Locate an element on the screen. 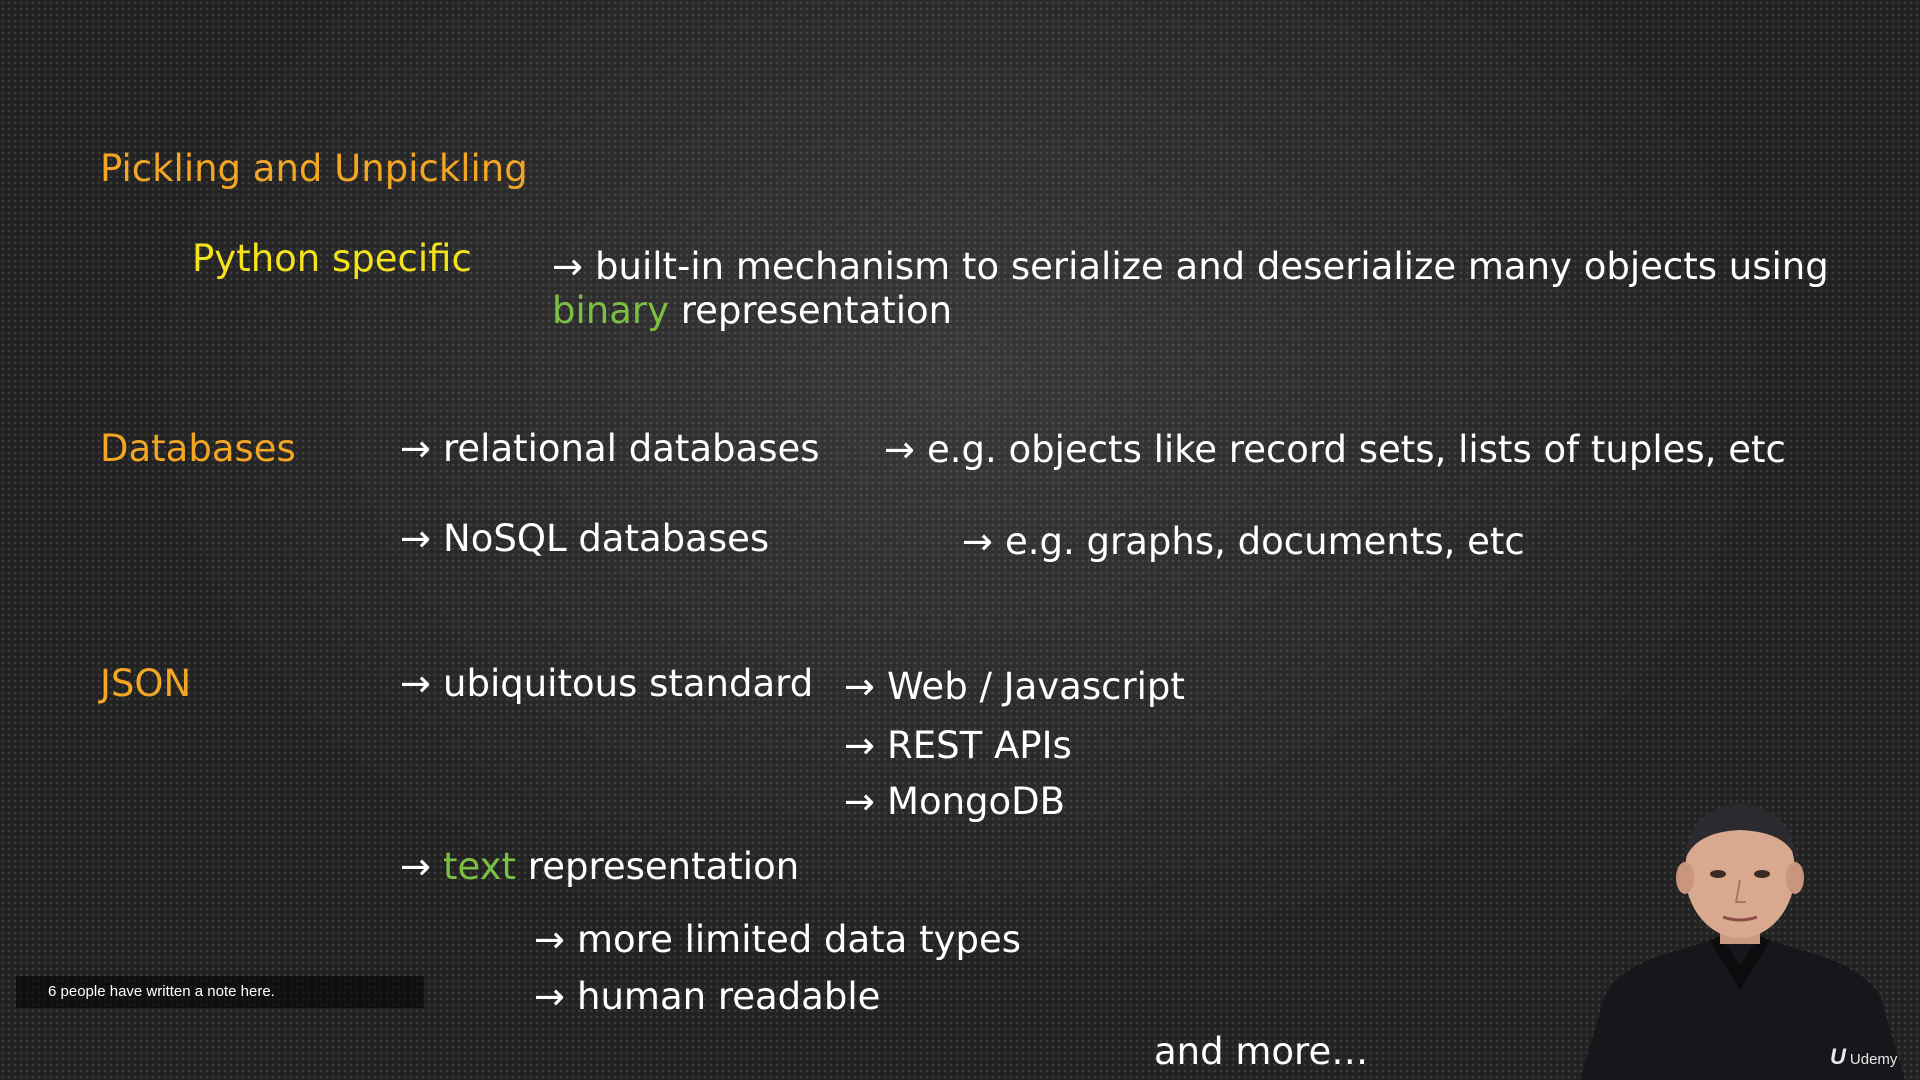 Image resolution: width=1920 pixels, height=1080 pixels. nosql-example-text: e.g. graphs, documents, etc is located at coordinates (1265, 541).